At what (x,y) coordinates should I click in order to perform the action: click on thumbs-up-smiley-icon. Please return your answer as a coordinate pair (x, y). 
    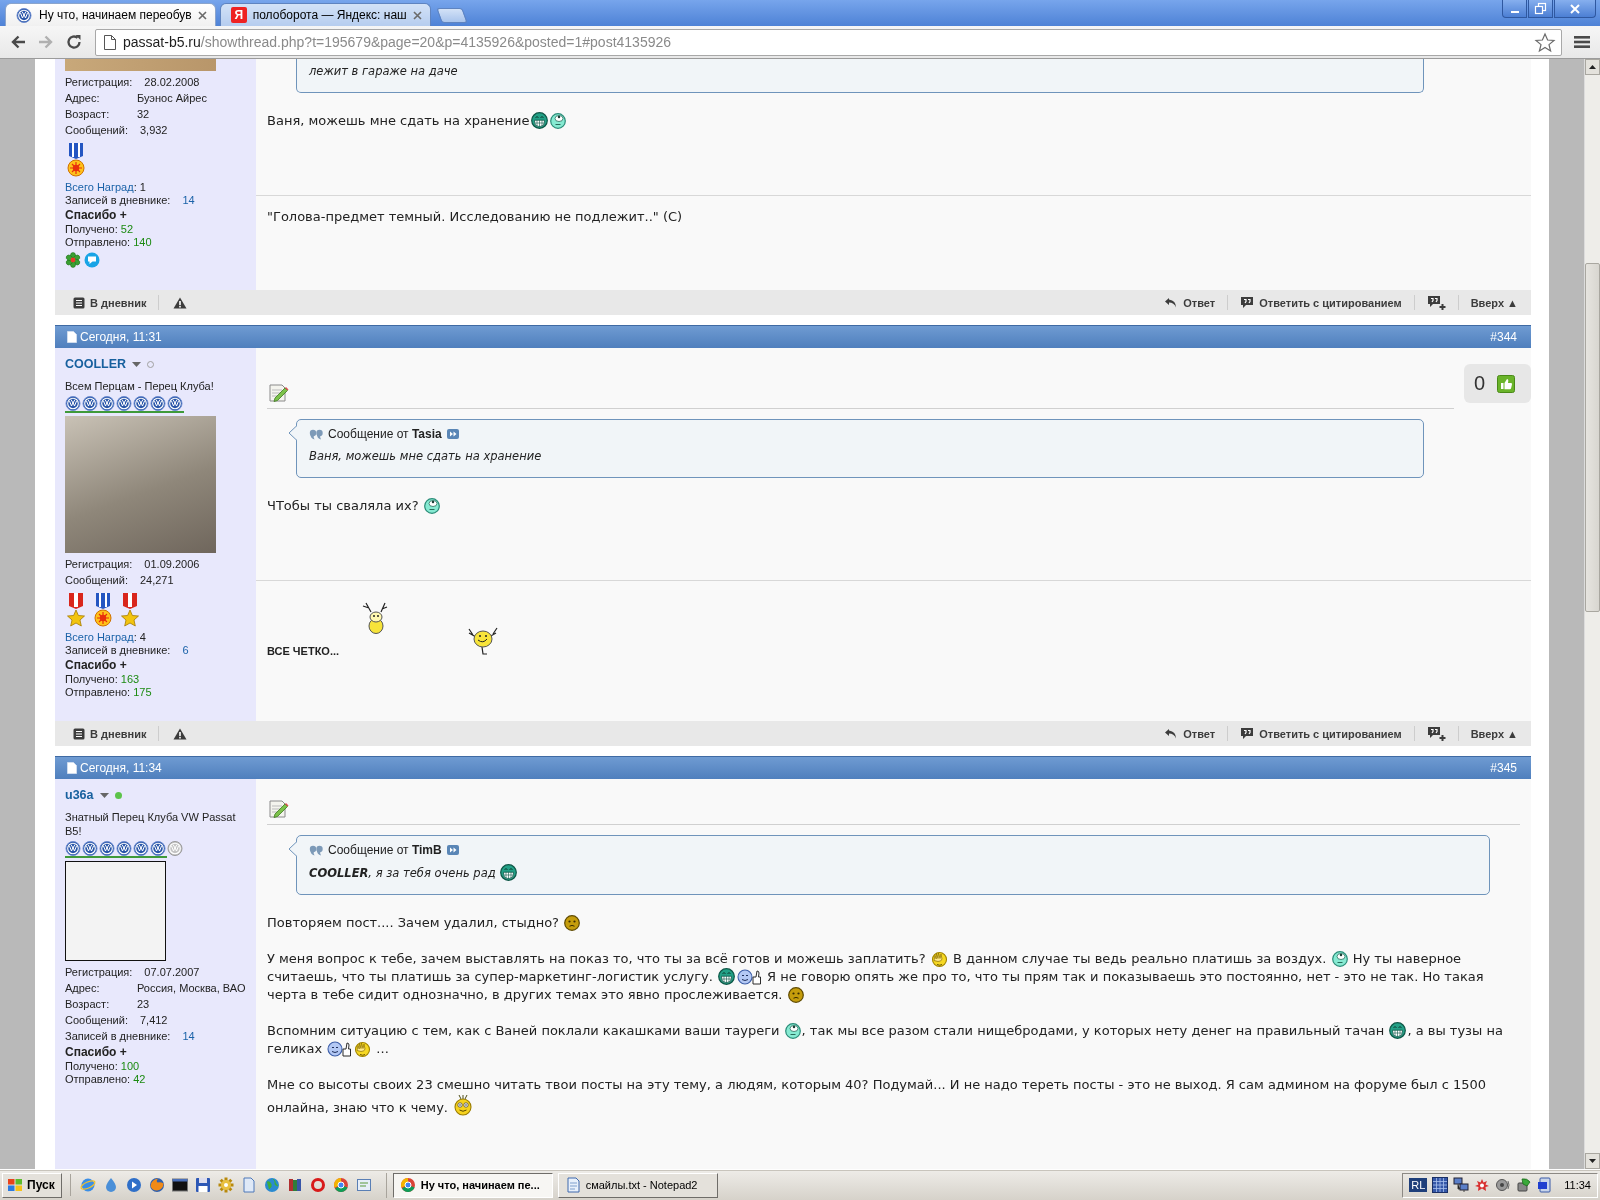
    Looking at the image, I should click on (749, 976).